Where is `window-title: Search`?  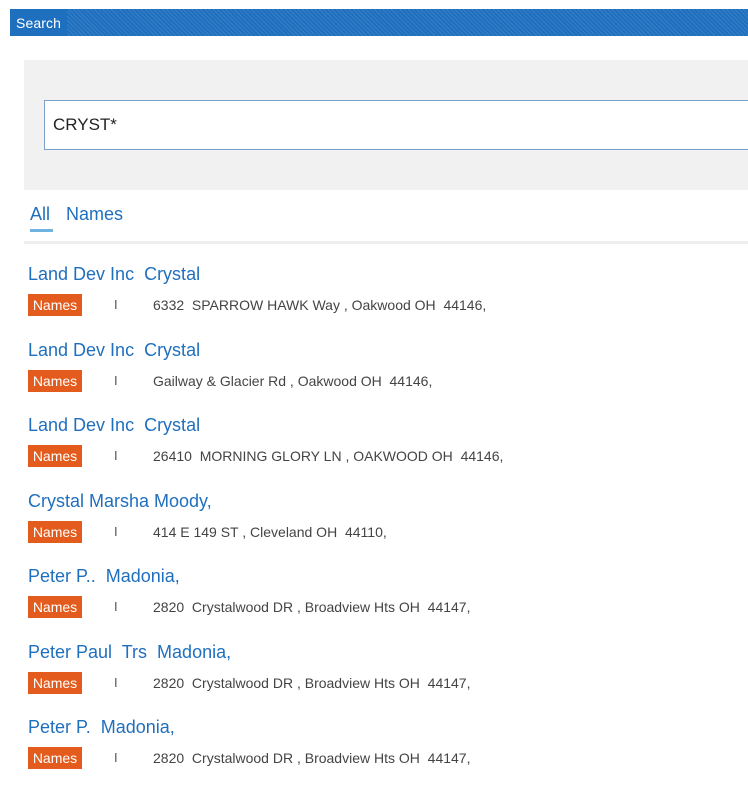
window-title: Search is located at coordinates (38, 22).